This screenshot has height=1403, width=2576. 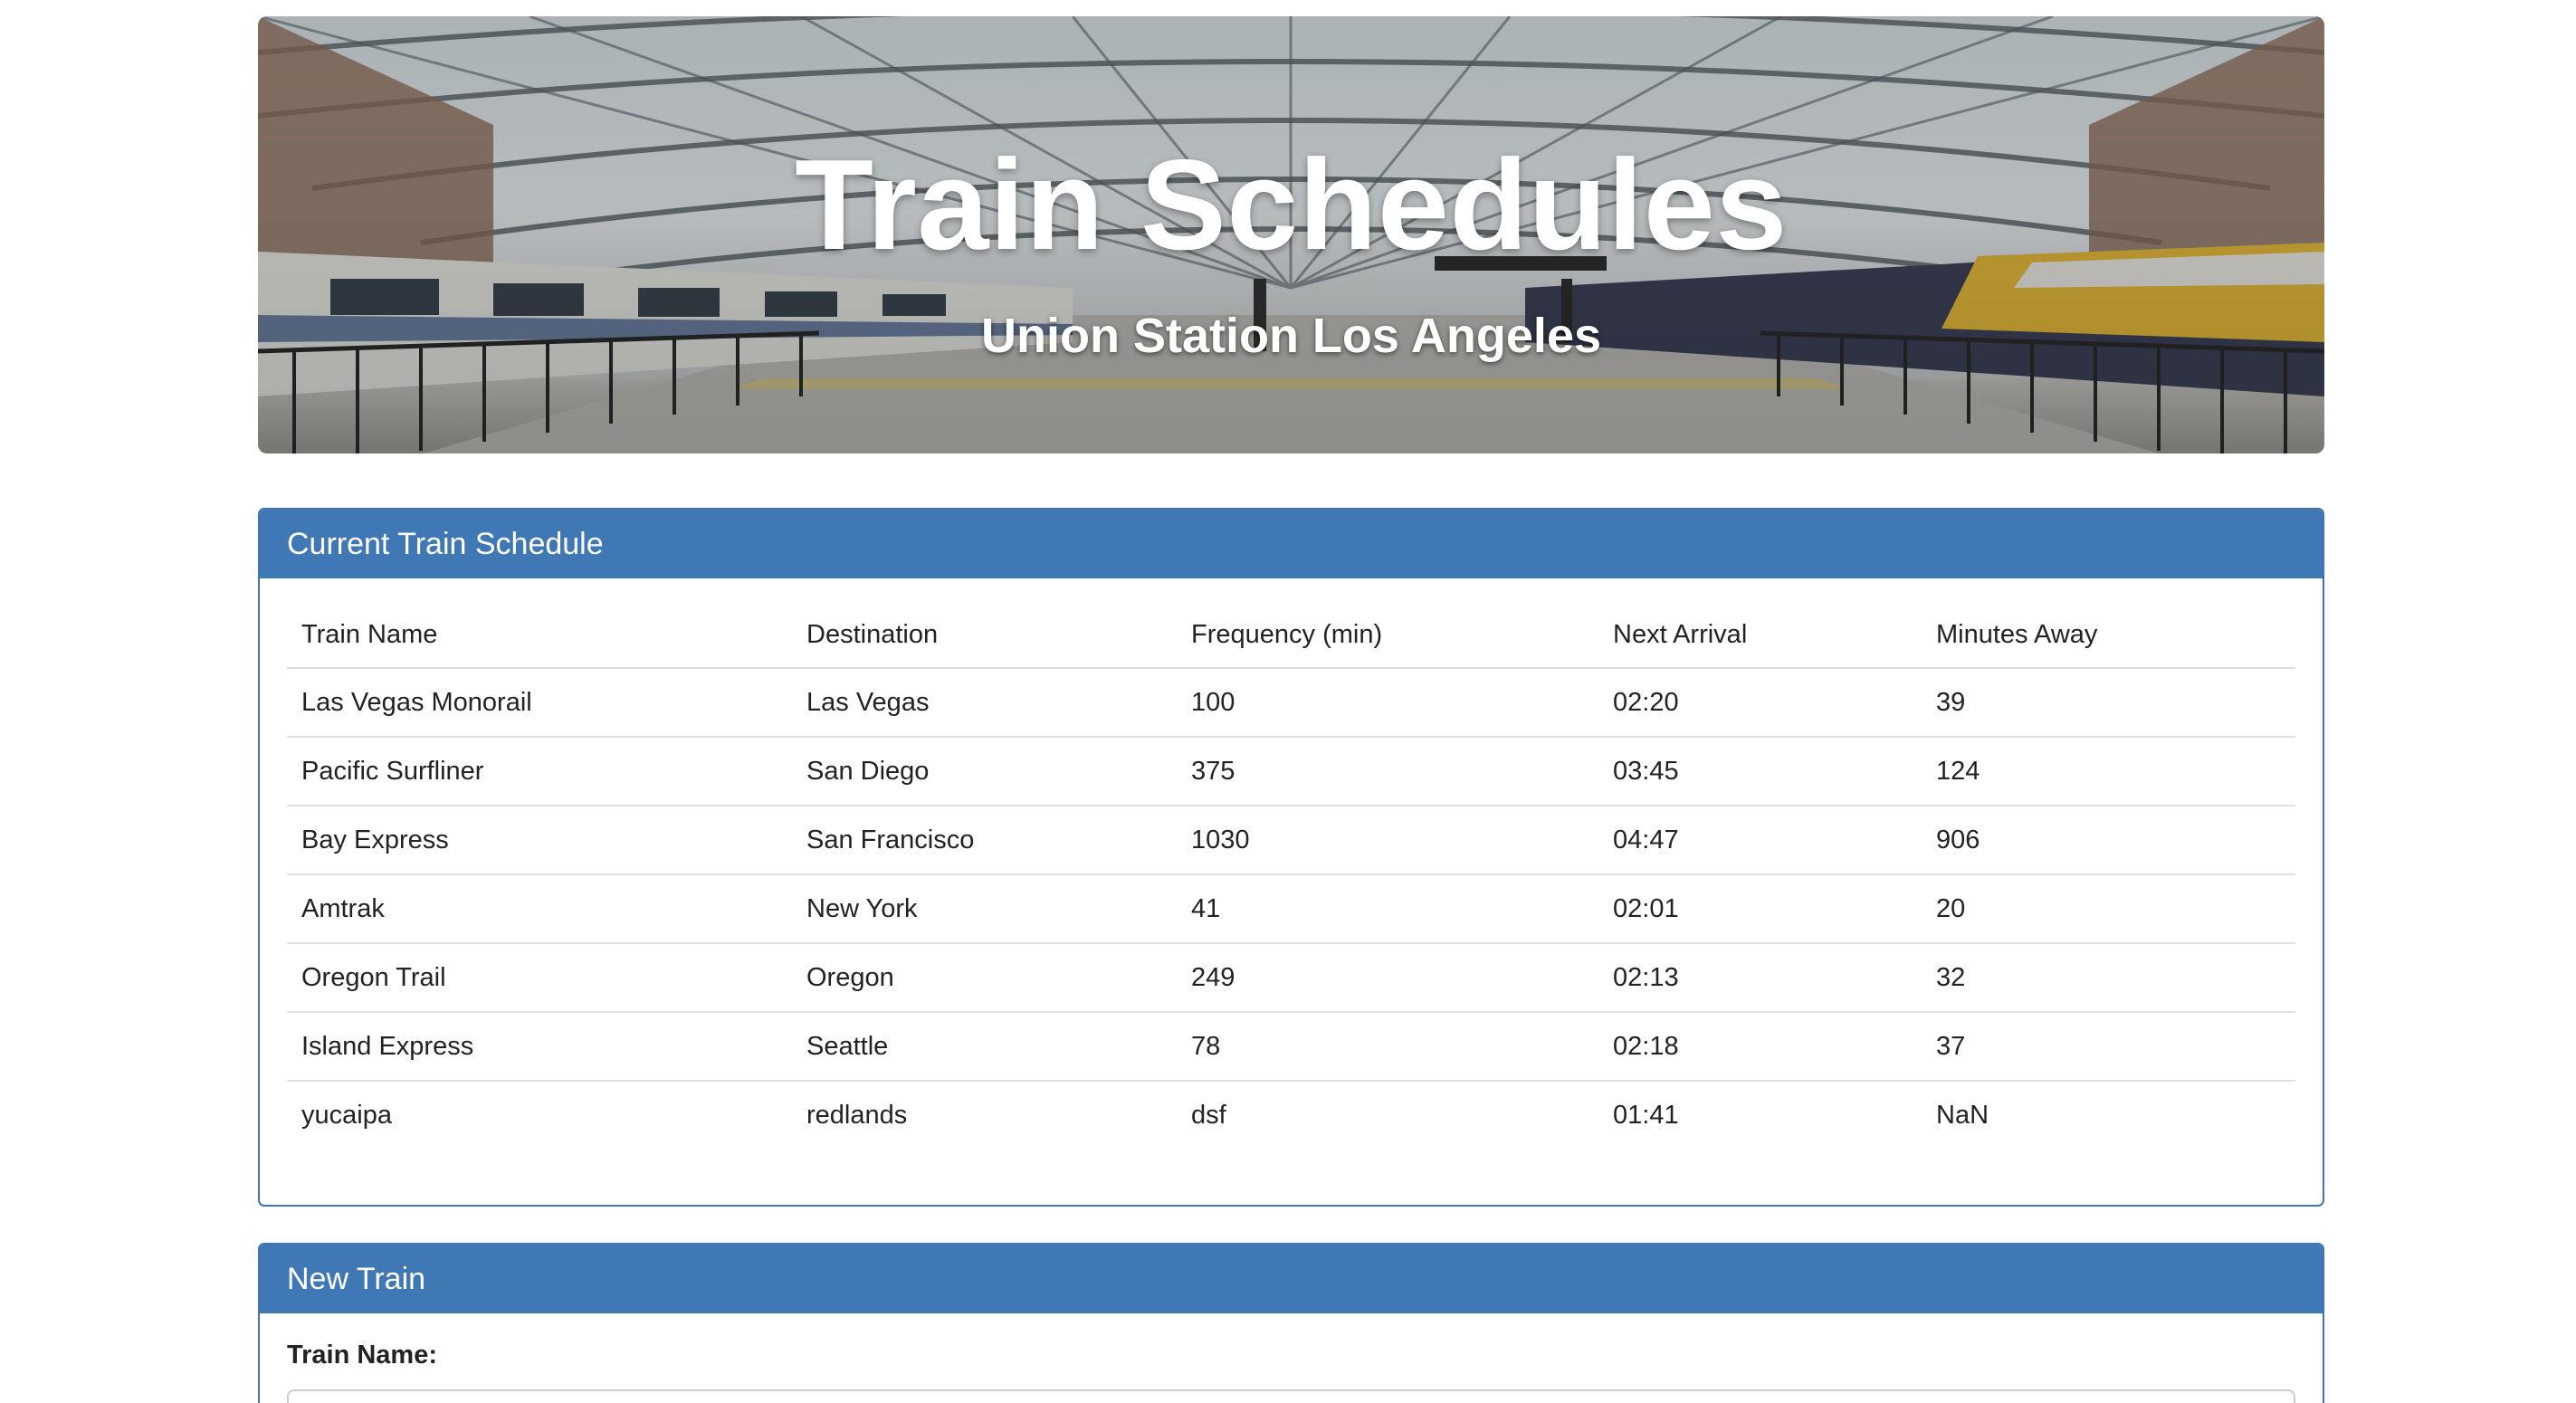 I want to click on cell-next-arrival: 04:47, so click(x=1760, y=839).